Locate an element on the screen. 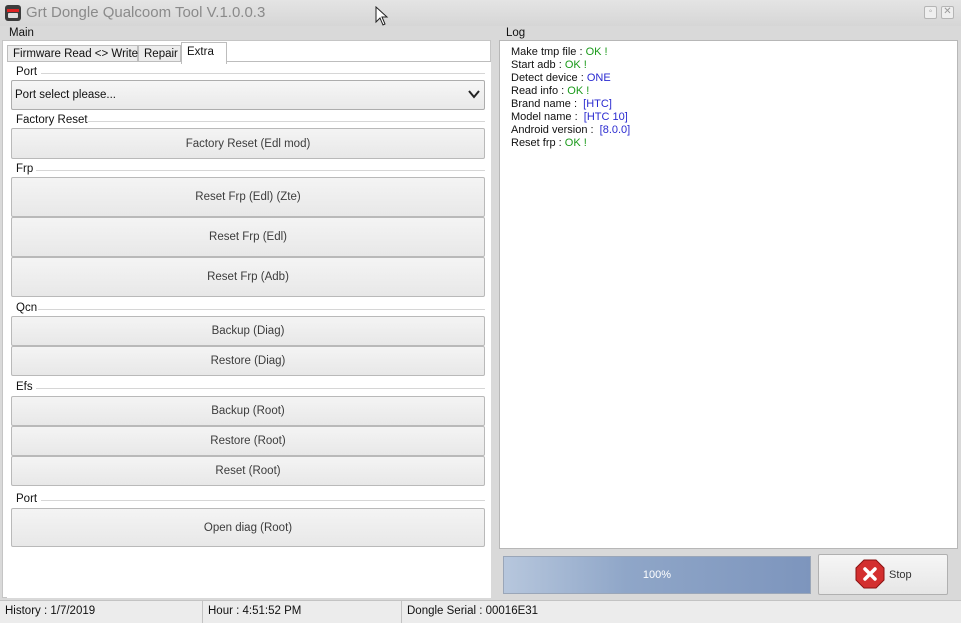  factory-reset-edl-button: Factory Reset (Edl mod) is located at coordinates (248, 143).